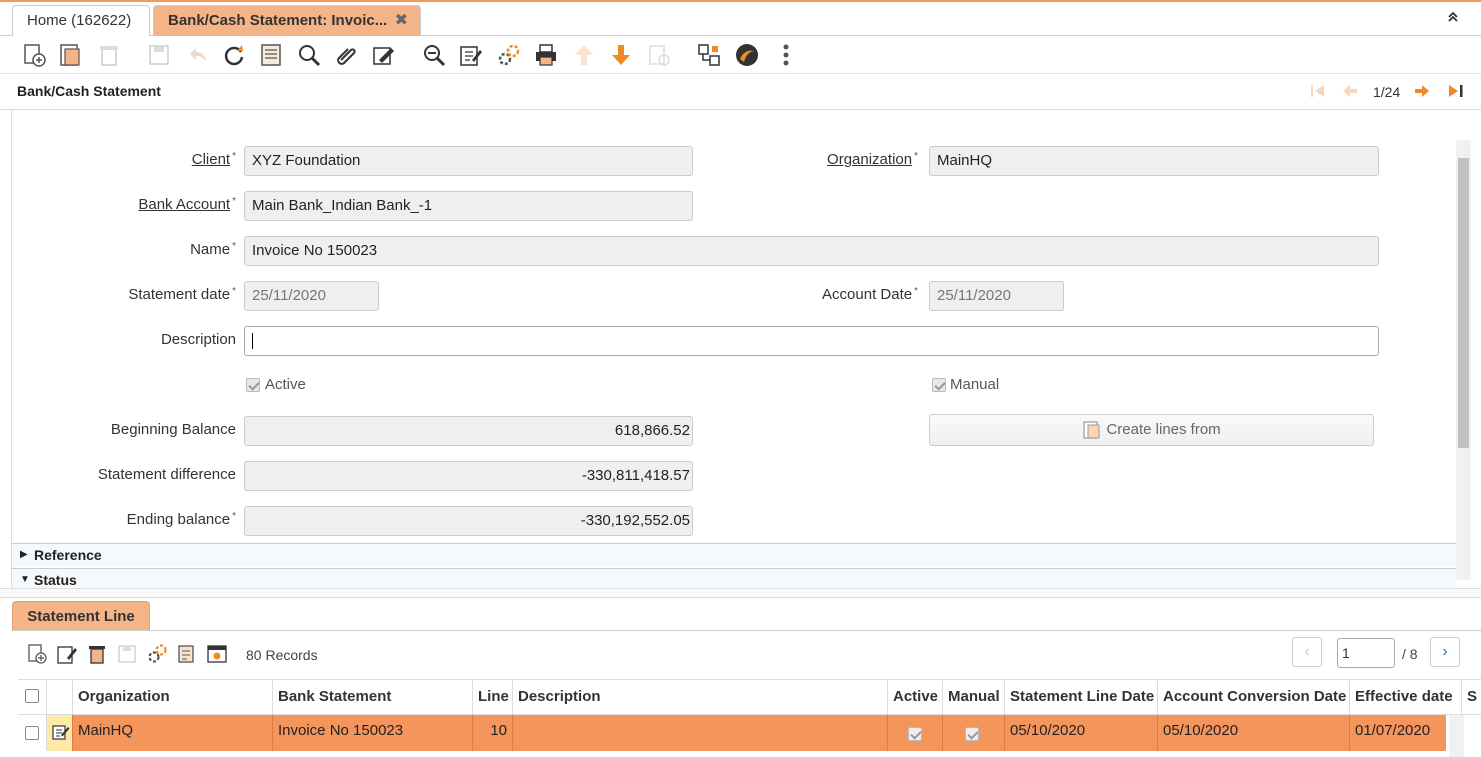  Describe the element at coordinates (468, 521) in the screenshot. I see `ending-balance-field: -330,192,552.05` at that location.